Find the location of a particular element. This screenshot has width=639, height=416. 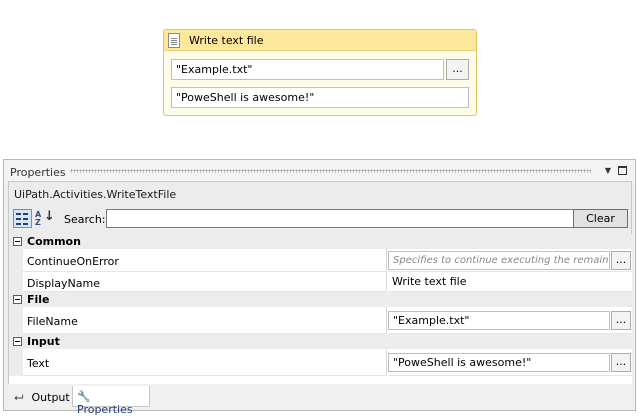

category-label: Common is located at coordinates (54, 241).